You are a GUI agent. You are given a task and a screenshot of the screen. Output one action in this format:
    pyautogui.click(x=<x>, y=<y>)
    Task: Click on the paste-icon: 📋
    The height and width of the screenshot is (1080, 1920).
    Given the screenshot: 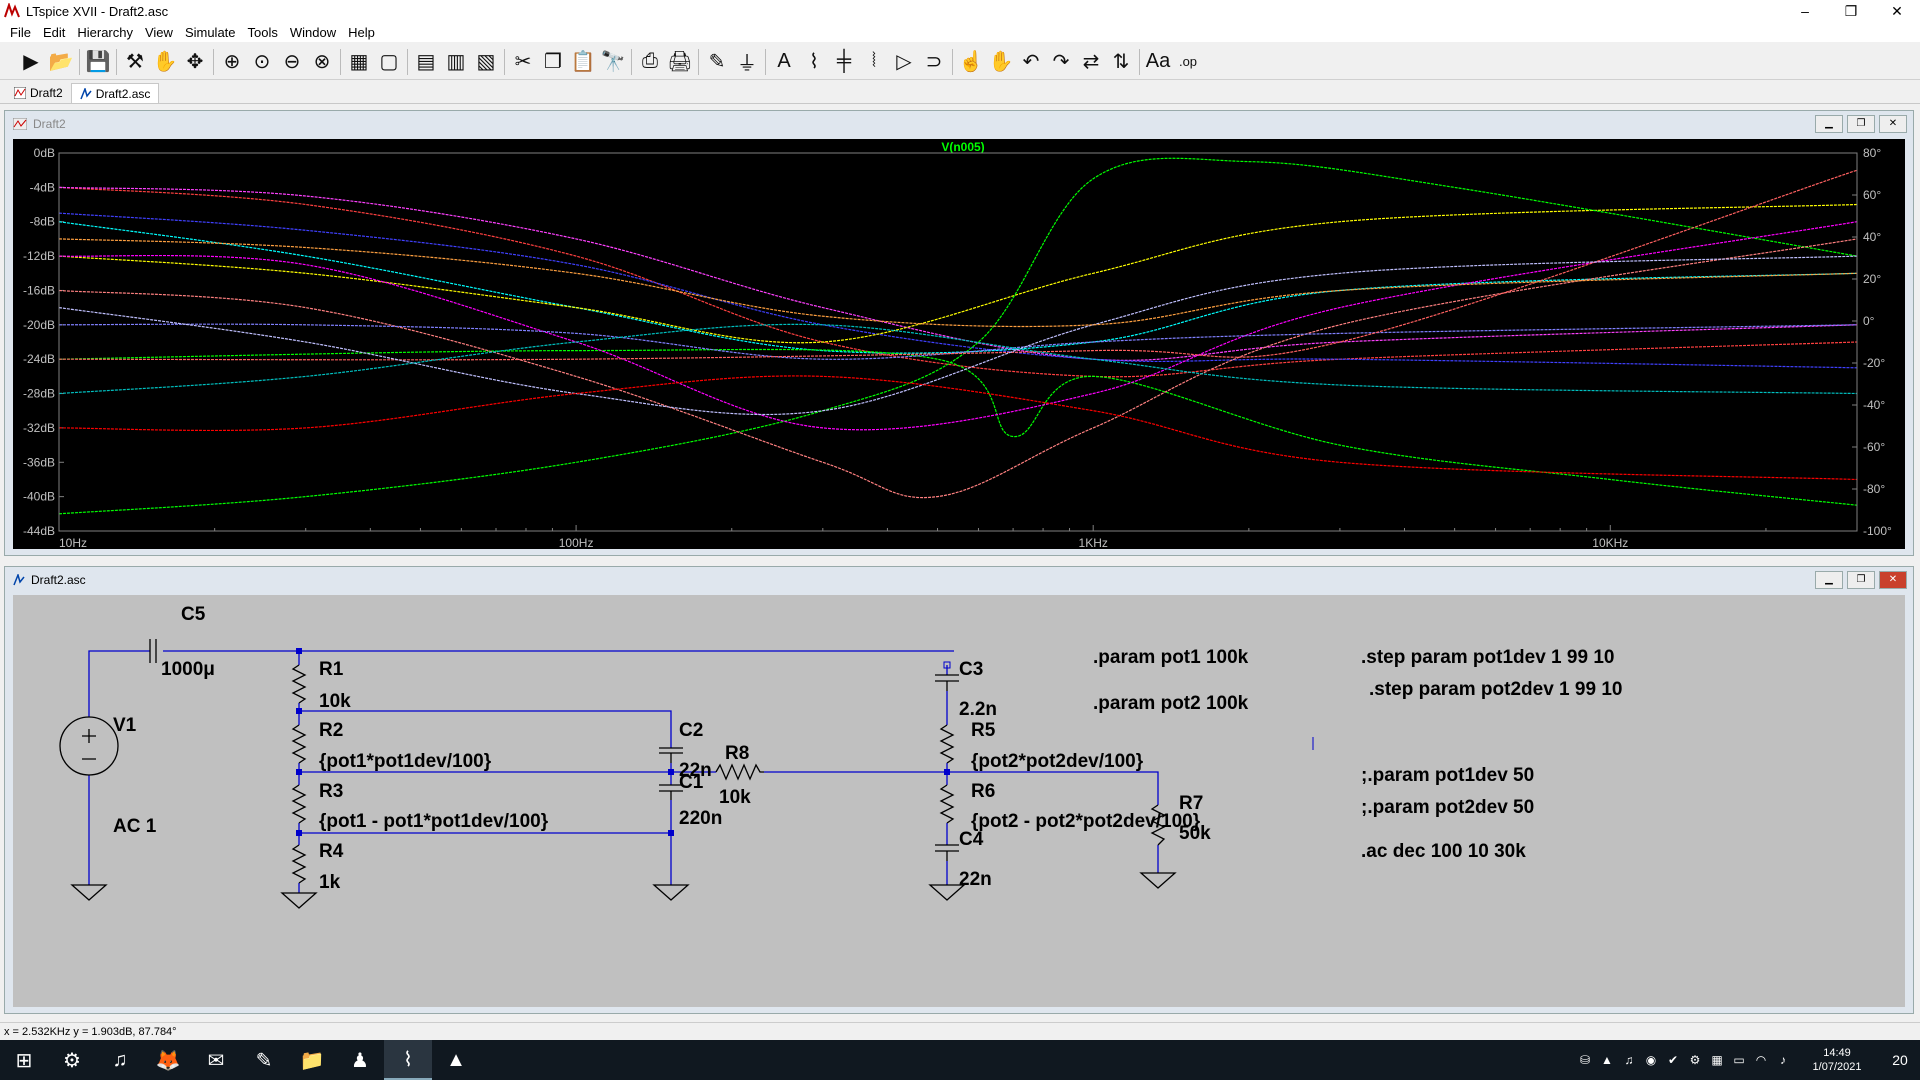 What is the action you would take?
    pyautogui.click(x=583, y=62)
    